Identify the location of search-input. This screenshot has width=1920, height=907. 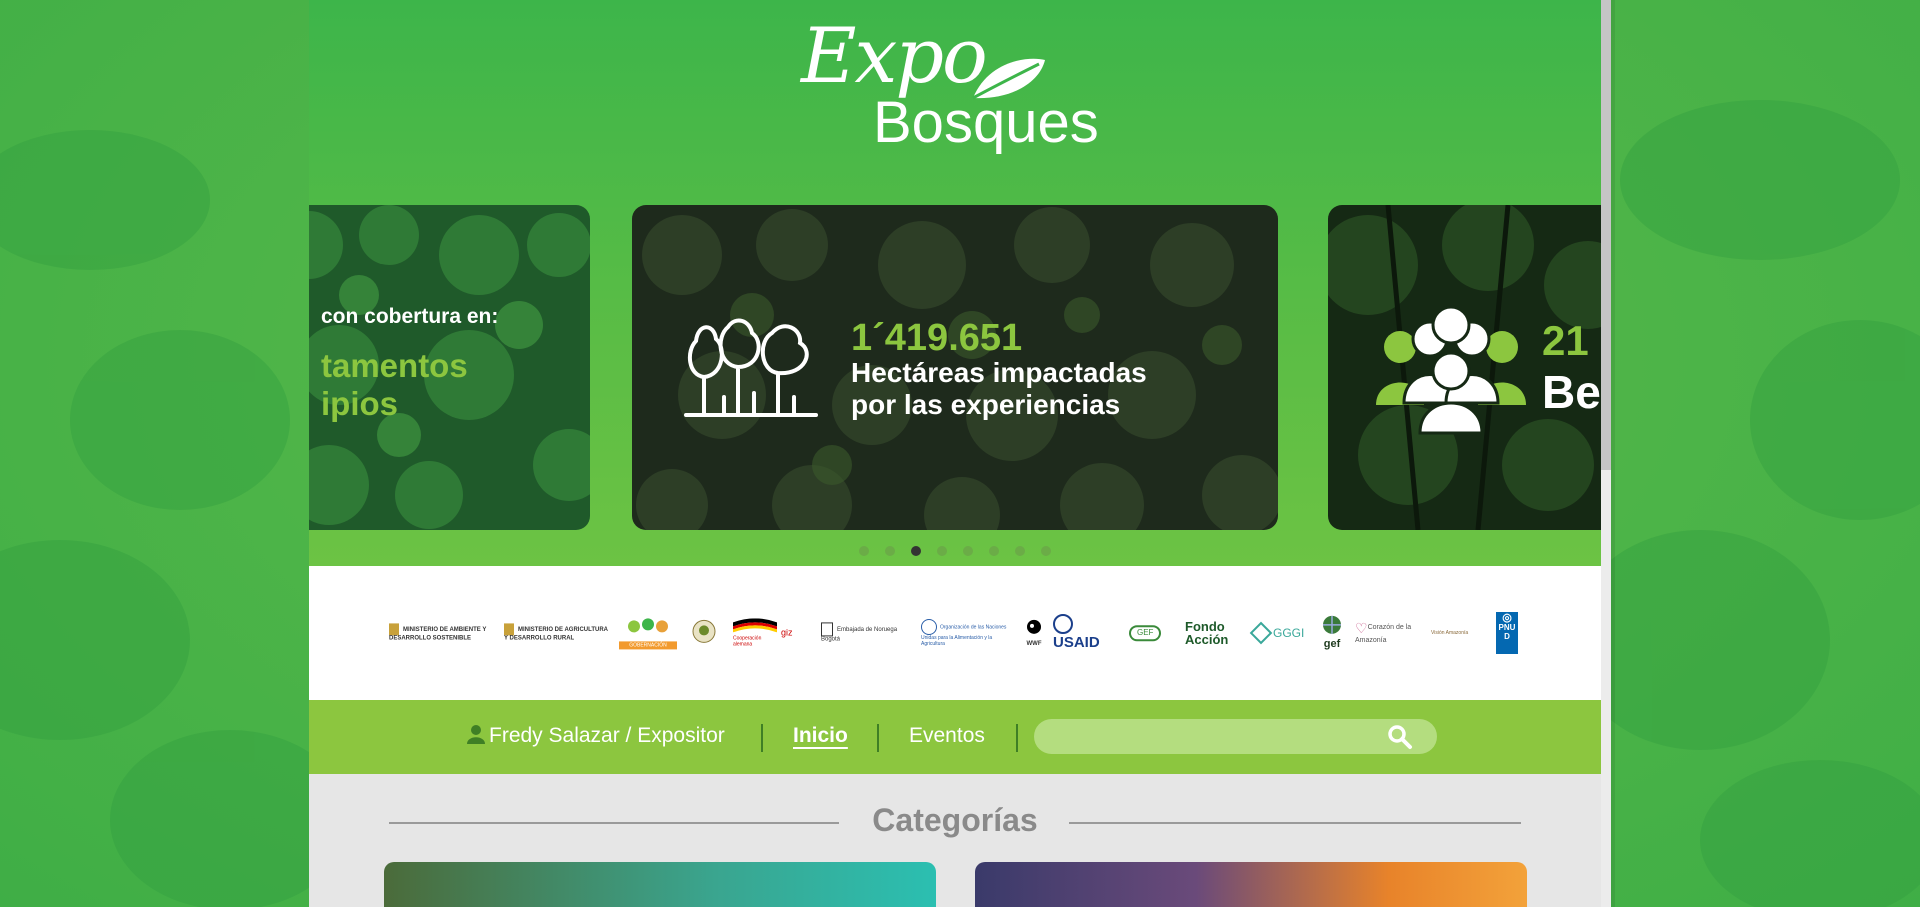
(1235, 736).